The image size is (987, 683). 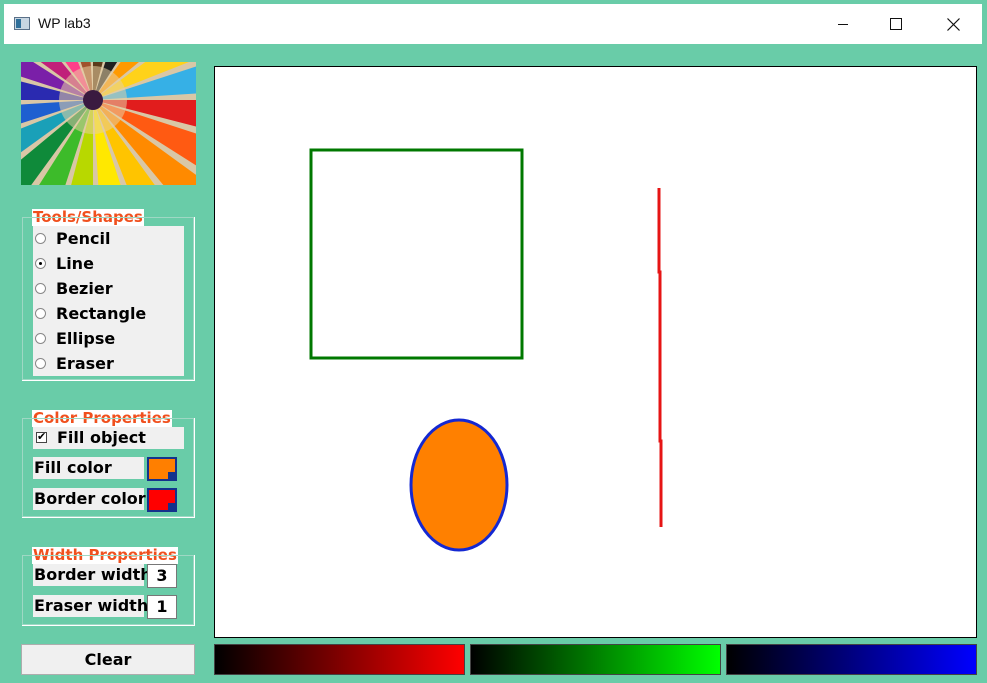 What do you see at coordinates (660, 357) in the screenshot?
I see `drawn-line` at bounding box center [660, 357].